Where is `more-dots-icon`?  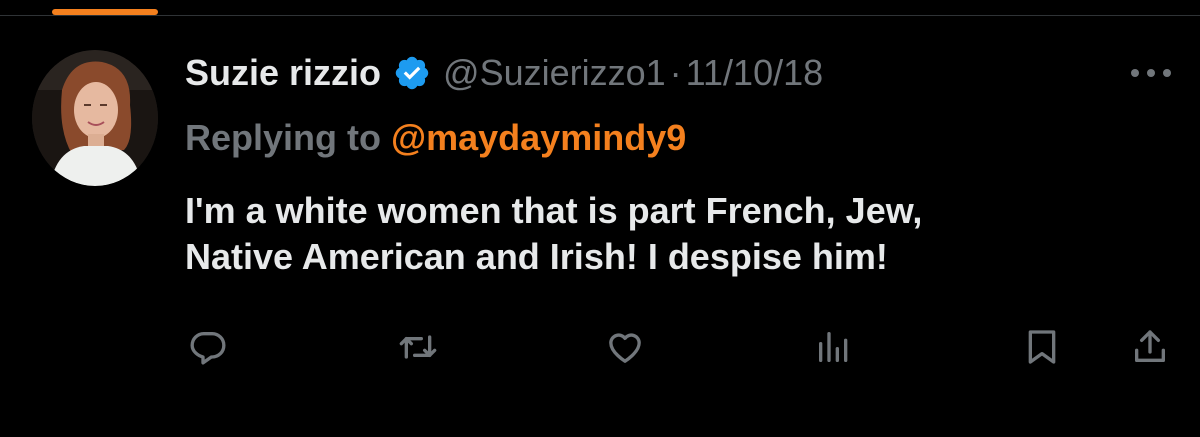 more-dots-icon is located at coordinates (1151, 73).